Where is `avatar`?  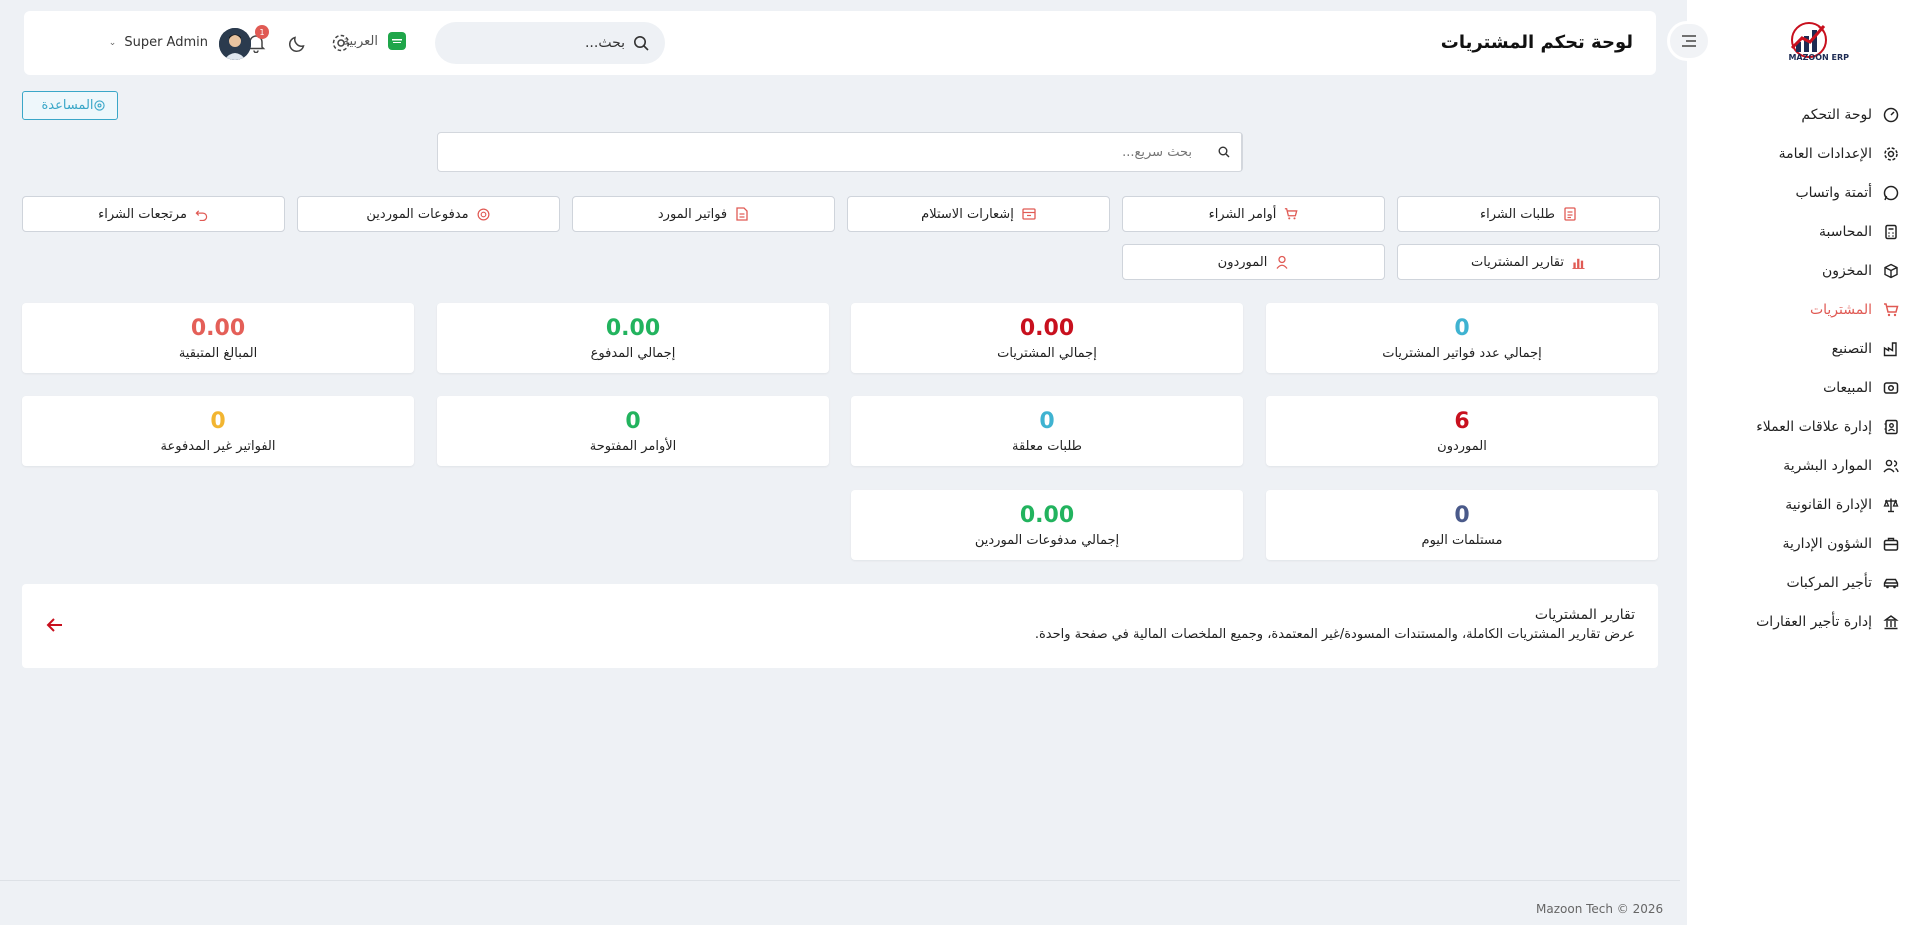
avatar is located at coordinates (235, 44).